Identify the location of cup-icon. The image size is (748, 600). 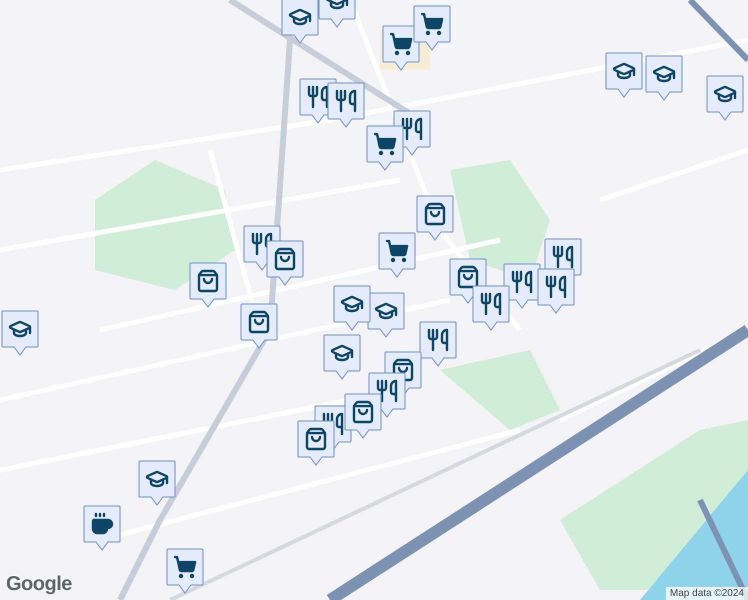
(102, 523).